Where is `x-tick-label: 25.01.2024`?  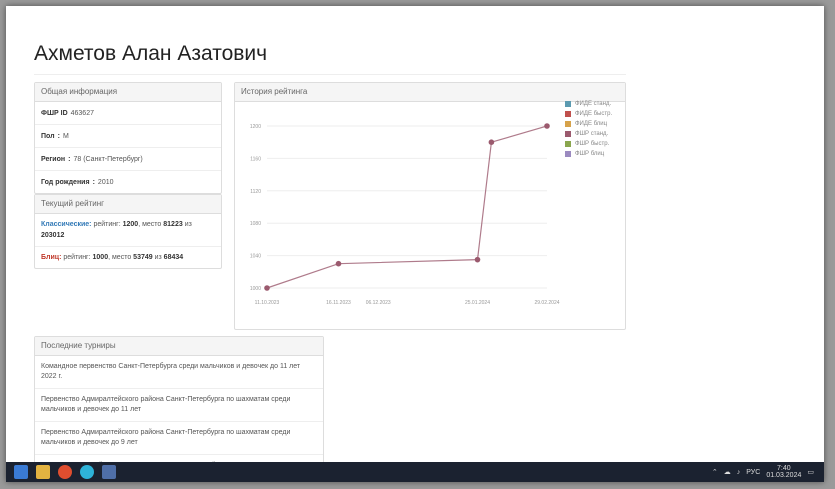 x-tick-label: 25.01.2024 is located at coordinates (477, 303).